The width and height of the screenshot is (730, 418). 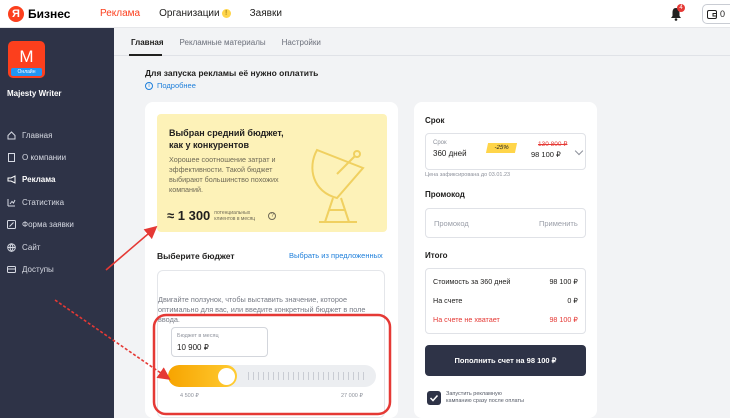 What do you see at coordinates (558, 223) in the screenshot?
I see `apply-promo-button: Применить` at bounding box center [558, 223].